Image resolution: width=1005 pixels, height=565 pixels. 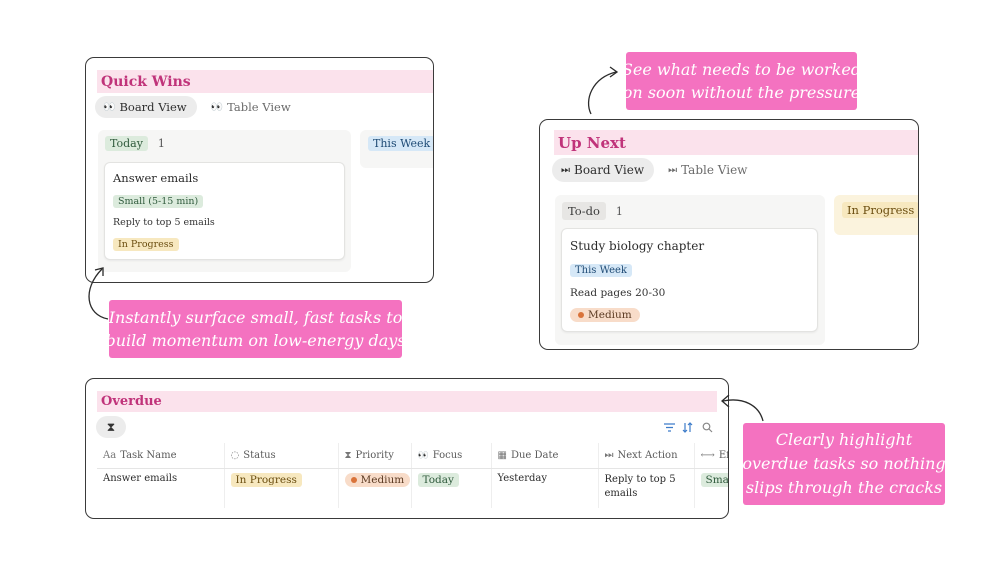 What do you see at coordinates (375, 456) in the screenshot?
I see `column-header-priority: ⧗ Priority` at bounding box center [375, 456].